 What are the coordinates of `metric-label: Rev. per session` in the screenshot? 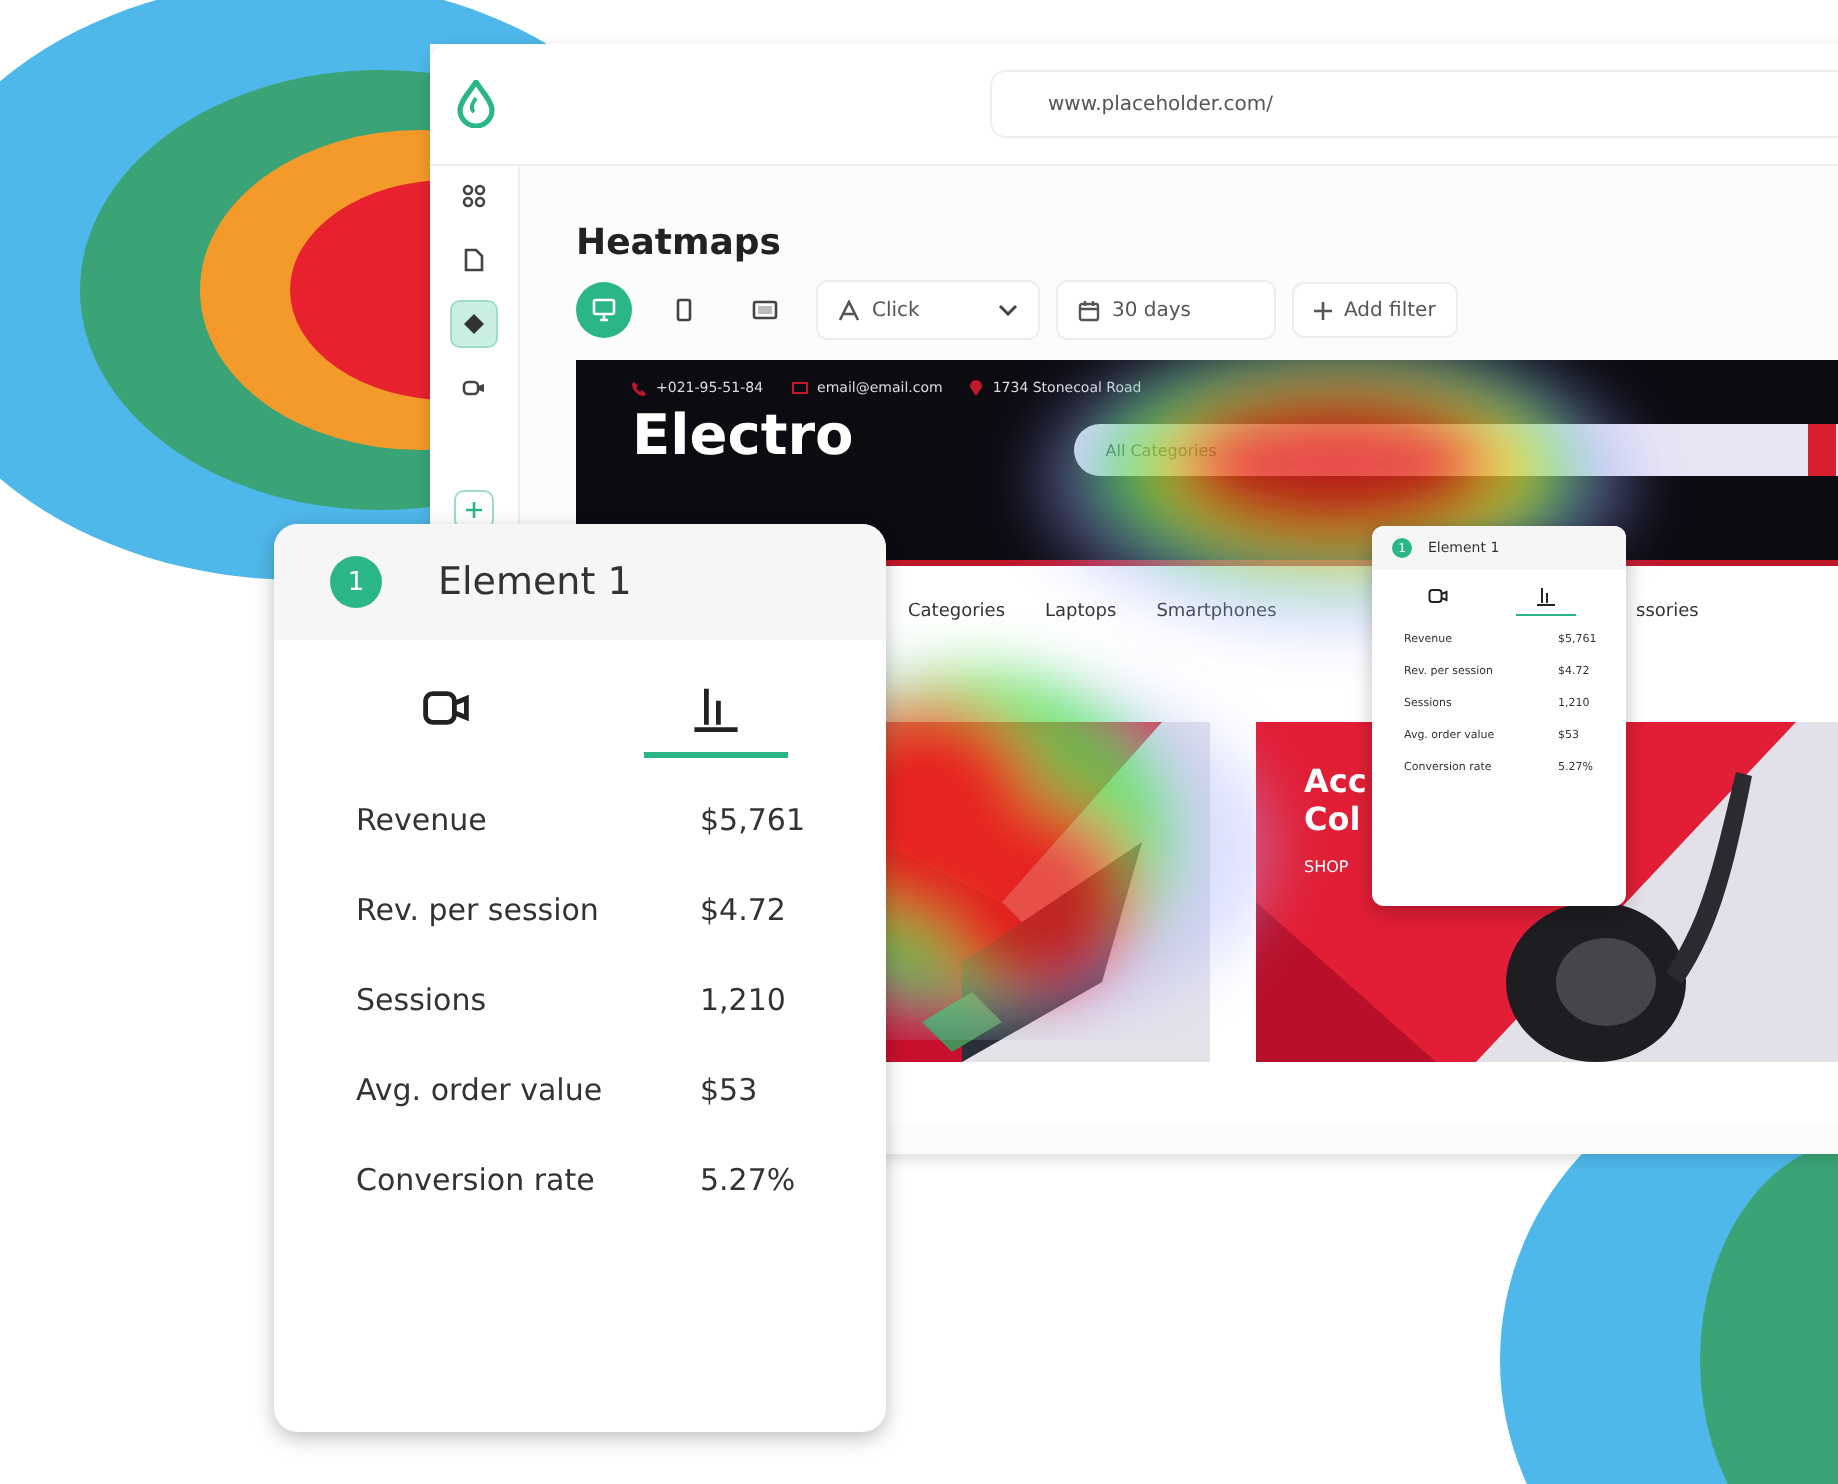 It's located at (477, 910).